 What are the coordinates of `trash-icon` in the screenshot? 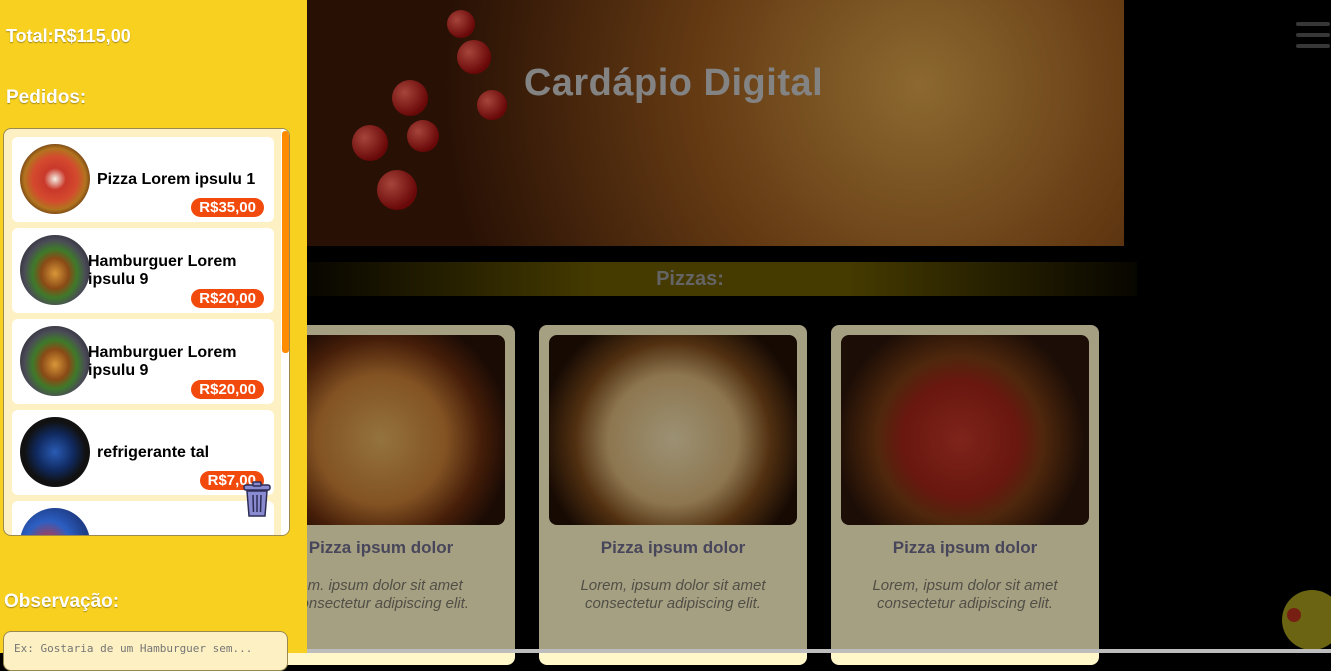 It's located at (257, 499).